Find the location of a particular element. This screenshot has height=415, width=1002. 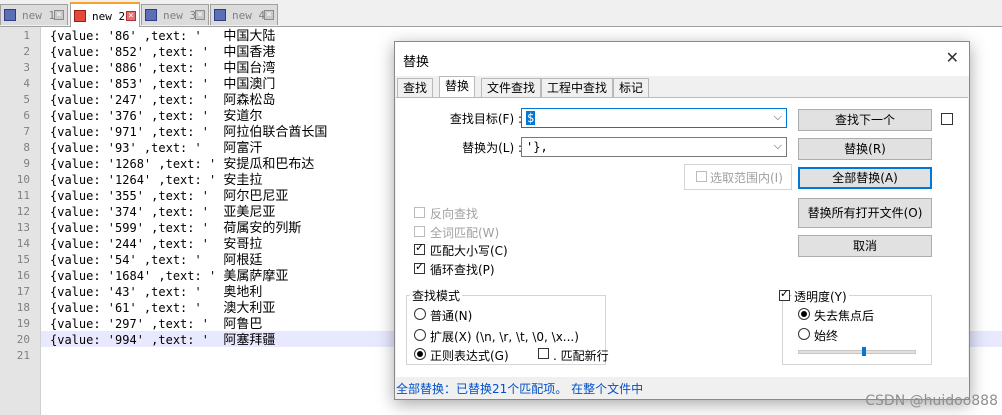

code-line: {value: '1684' ,text: ' 美属萨摩亚 is located at coordinates (169, 276).